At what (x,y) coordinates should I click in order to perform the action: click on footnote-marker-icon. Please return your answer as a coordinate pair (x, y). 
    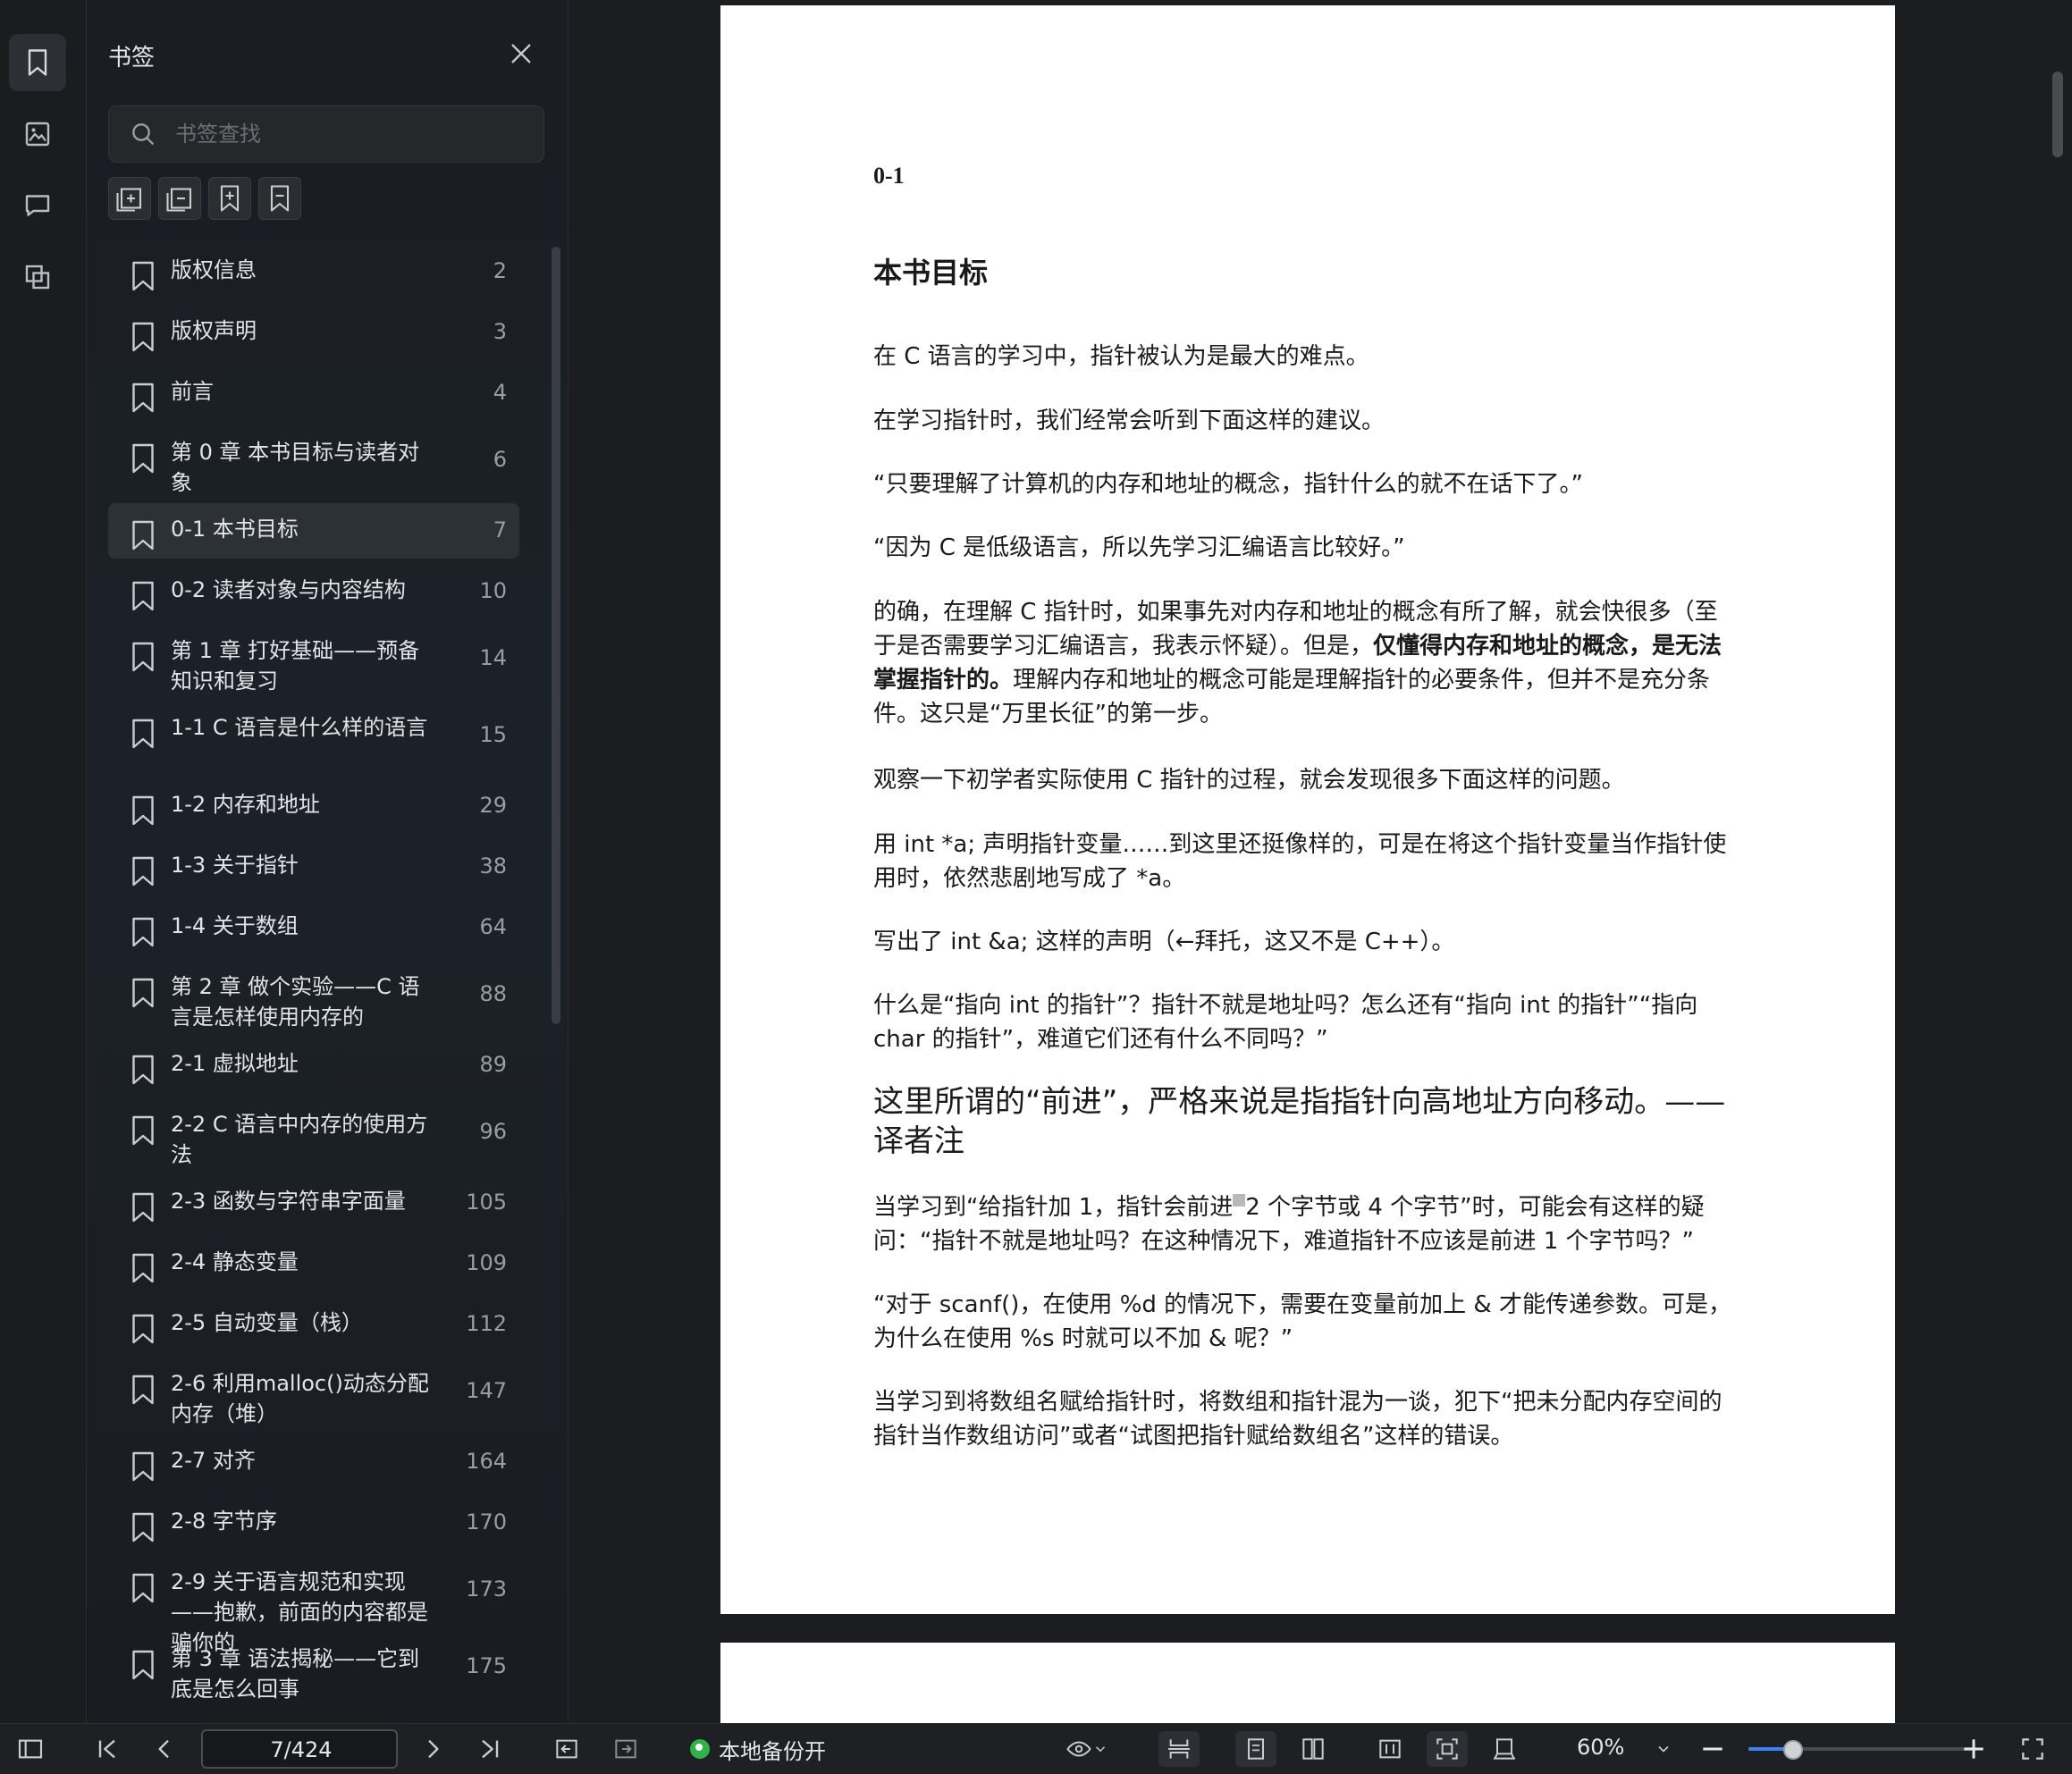
    Looking at the image, I should click on (1240, 1200).